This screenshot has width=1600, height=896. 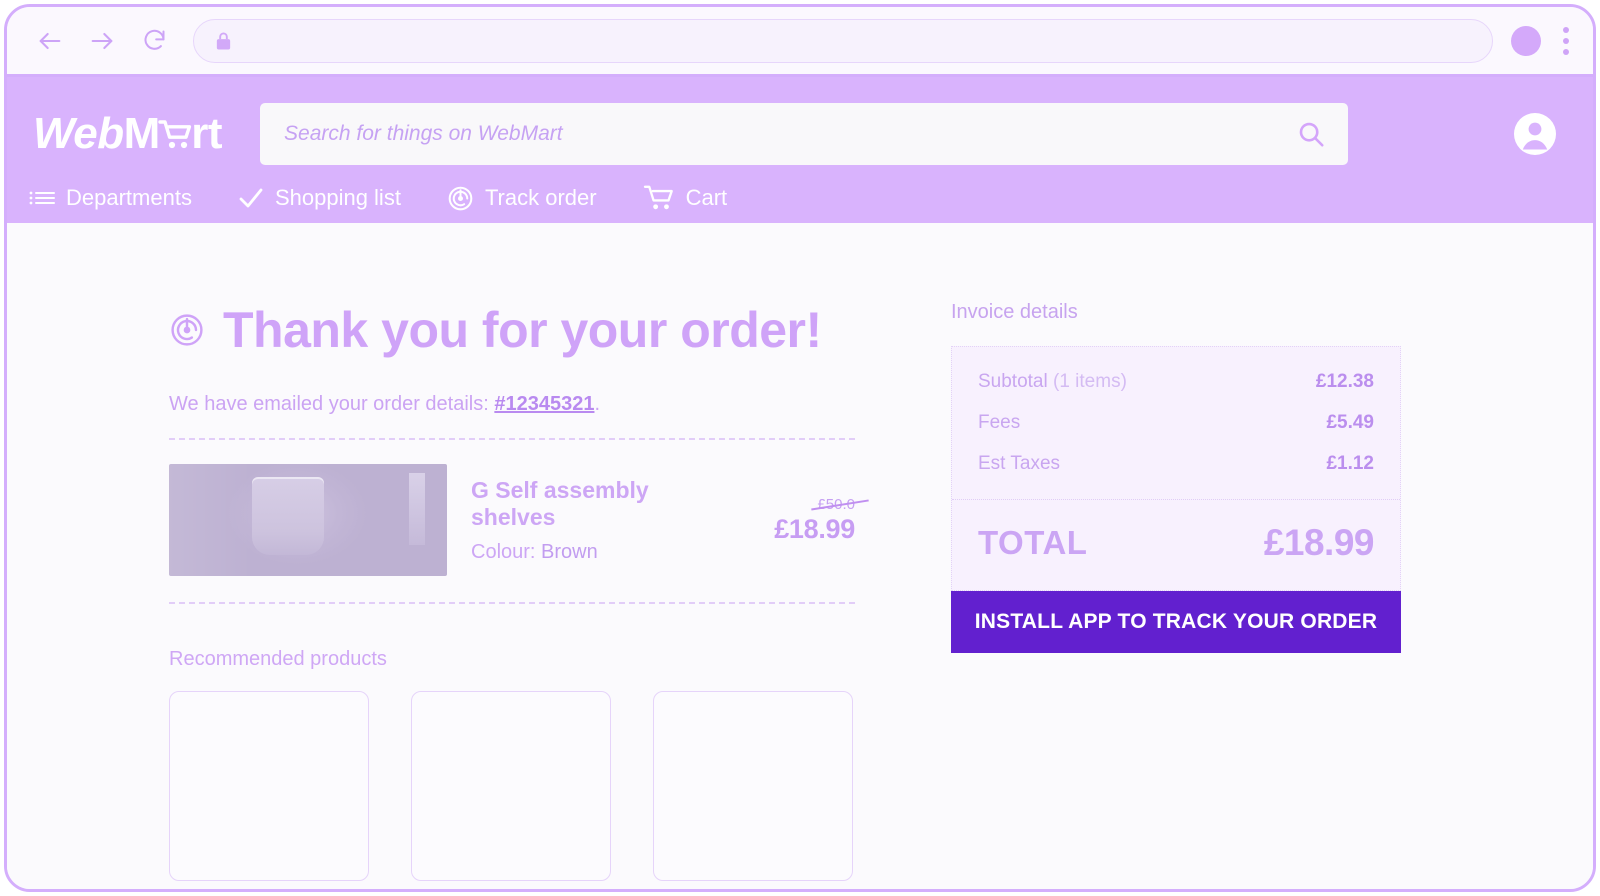 What do you see at coordinates (1350, 422) in the screenshot?
I see `invoice-value-fees: £5.49` at bounding box center [1350, 422].